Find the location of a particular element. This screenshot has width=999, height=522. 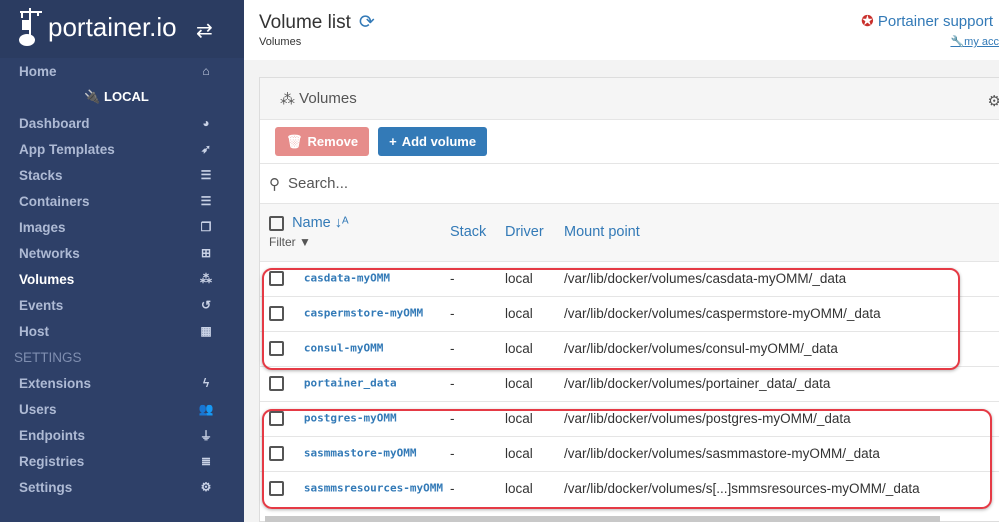

trash-icon: 🗑 is located at coordinates (294, 141).